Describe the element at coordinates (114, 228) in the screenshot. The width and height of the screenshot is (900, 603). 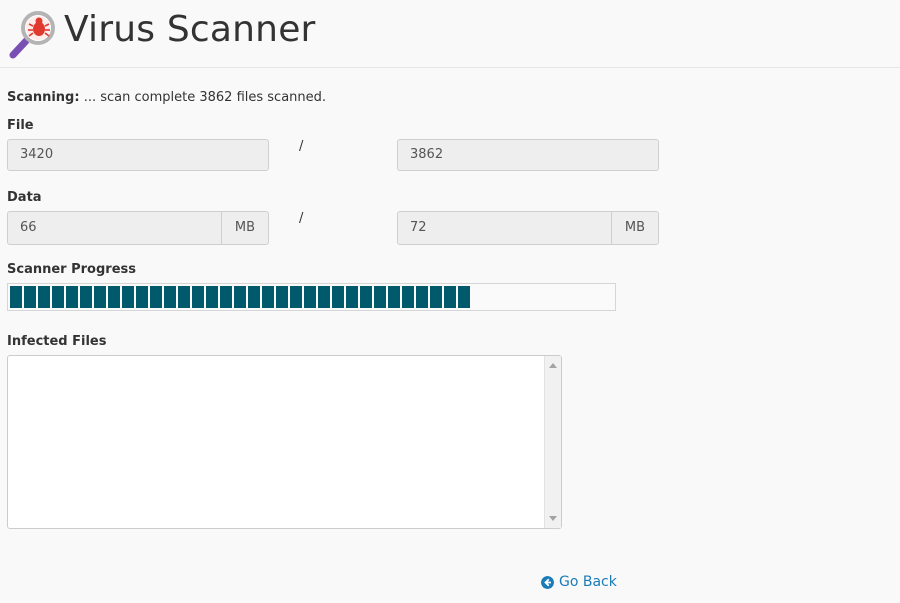
I see `data-scanned-field: 66` at that location.